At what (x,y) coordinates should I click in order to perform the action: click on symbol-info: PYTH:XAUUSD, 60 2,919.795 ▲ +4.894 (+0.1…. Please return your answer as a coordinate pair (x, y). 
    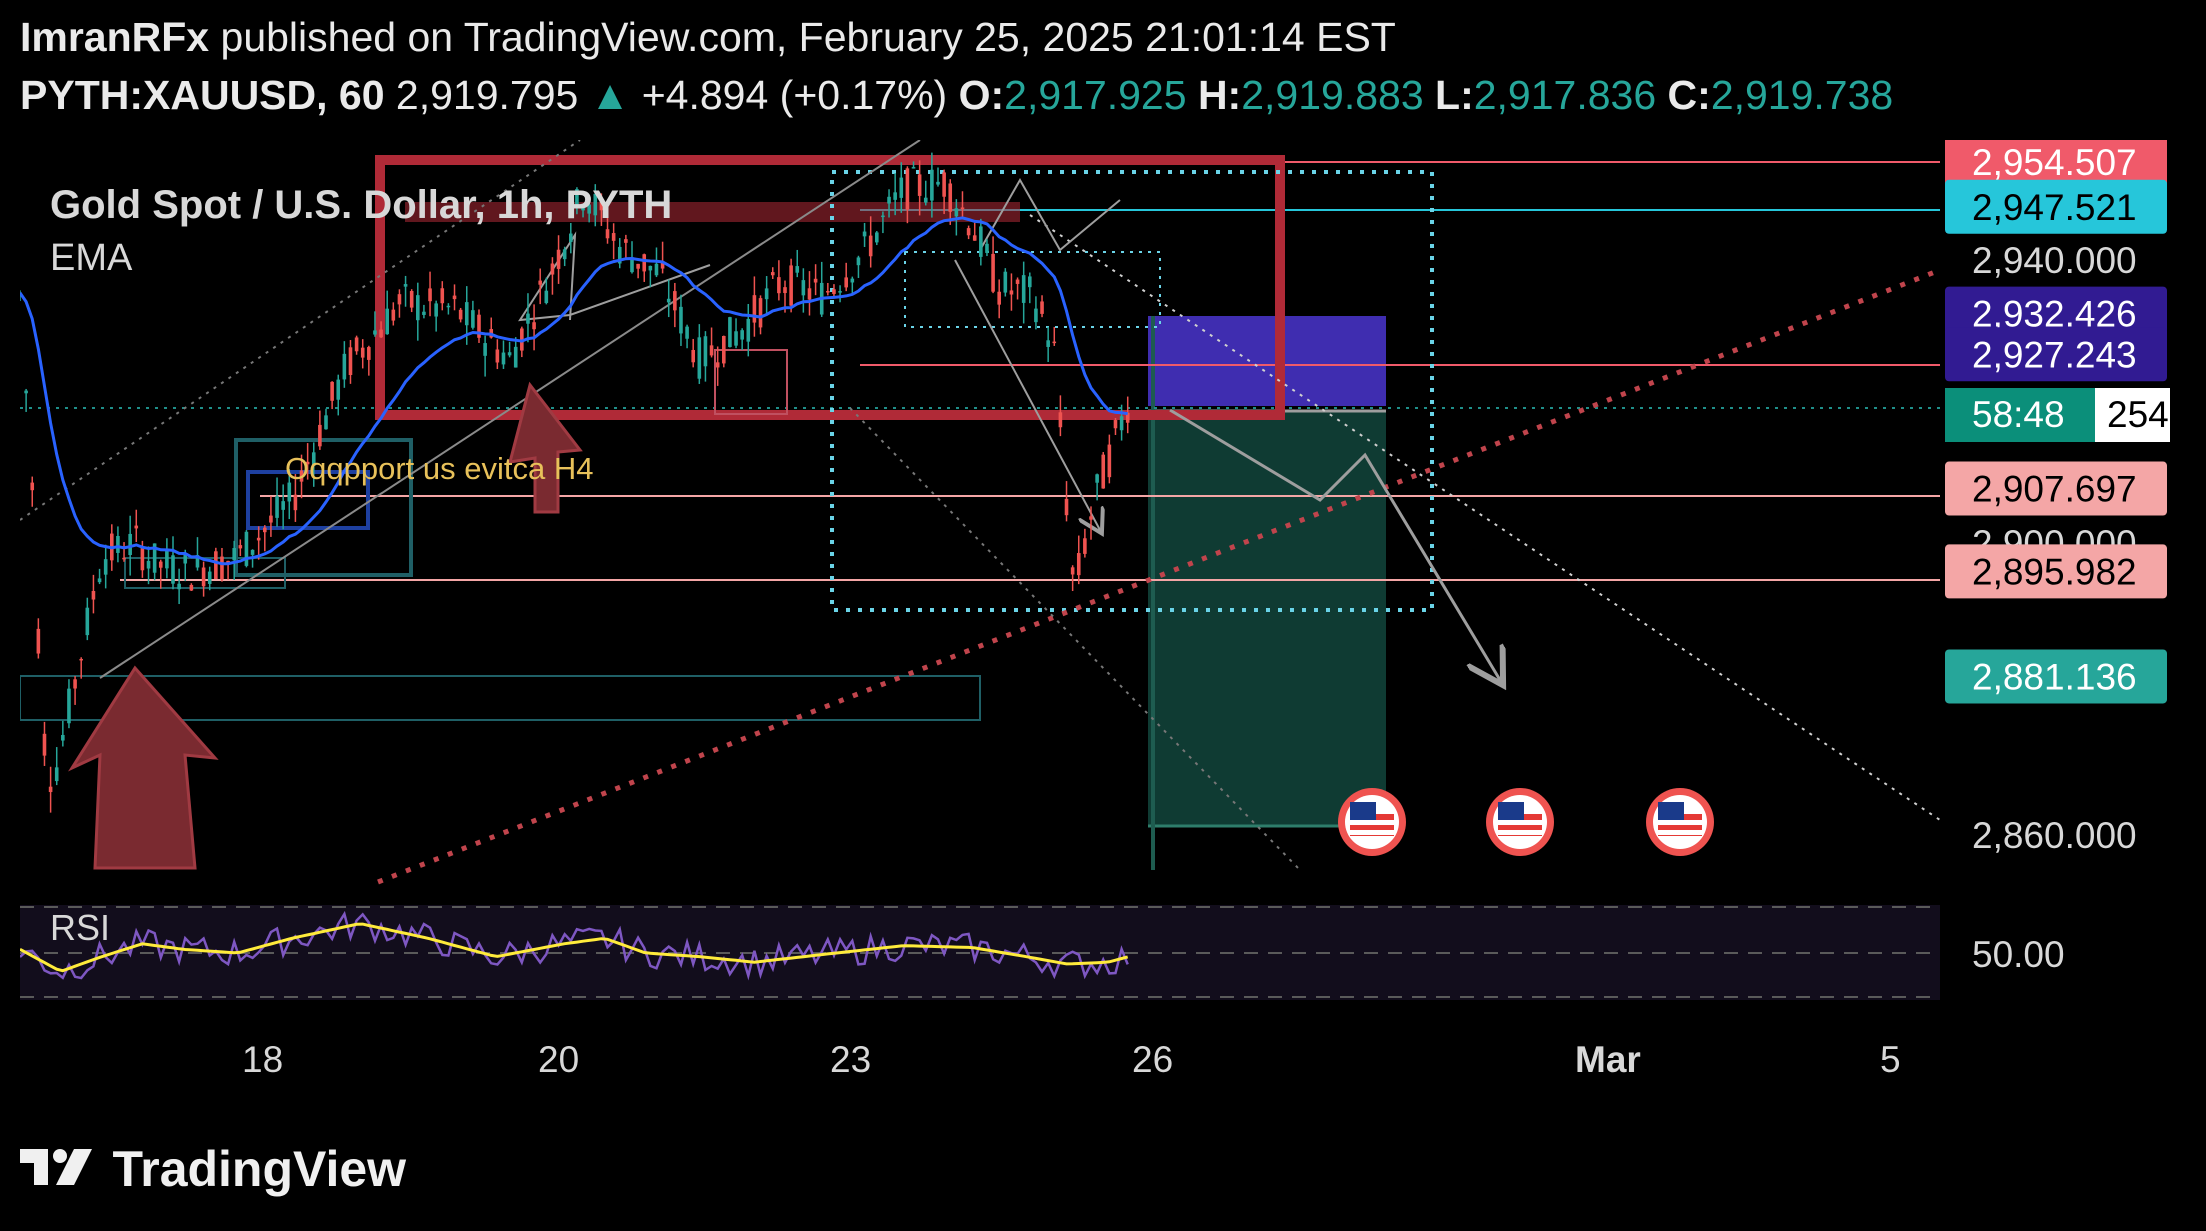
    Looking at the image, I should click on (956, 95).